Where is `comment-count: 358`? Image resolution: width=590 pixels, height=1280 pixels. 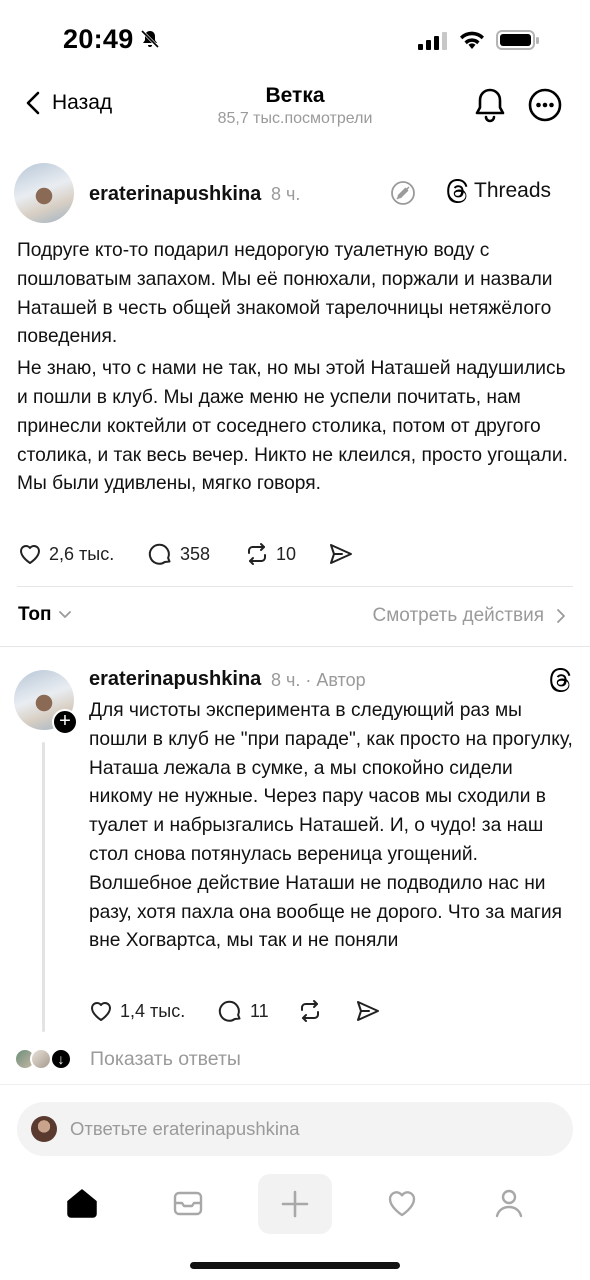
comment-count: 358 is located at coordinates (195, 553).